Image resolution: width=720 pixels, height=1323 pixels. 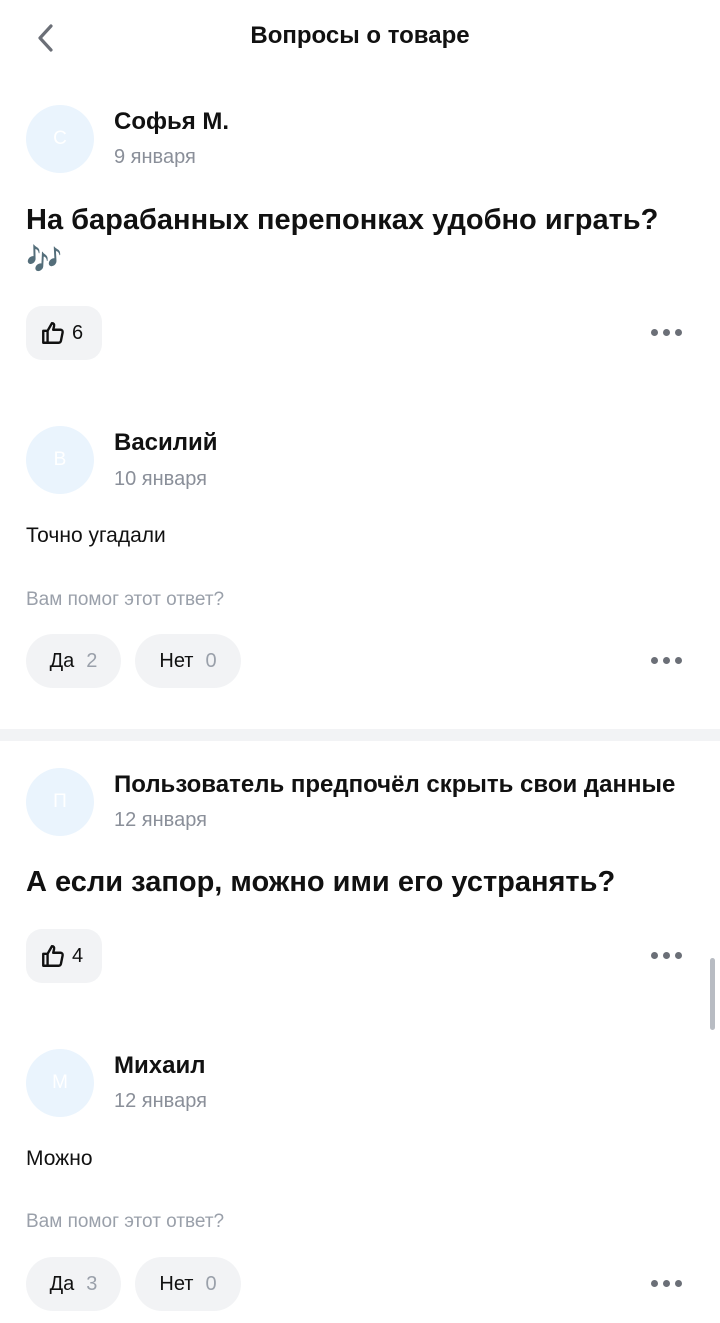 I want to click on question-text: А если запор, можно ими его устранять?, so click(x=321, y=882).